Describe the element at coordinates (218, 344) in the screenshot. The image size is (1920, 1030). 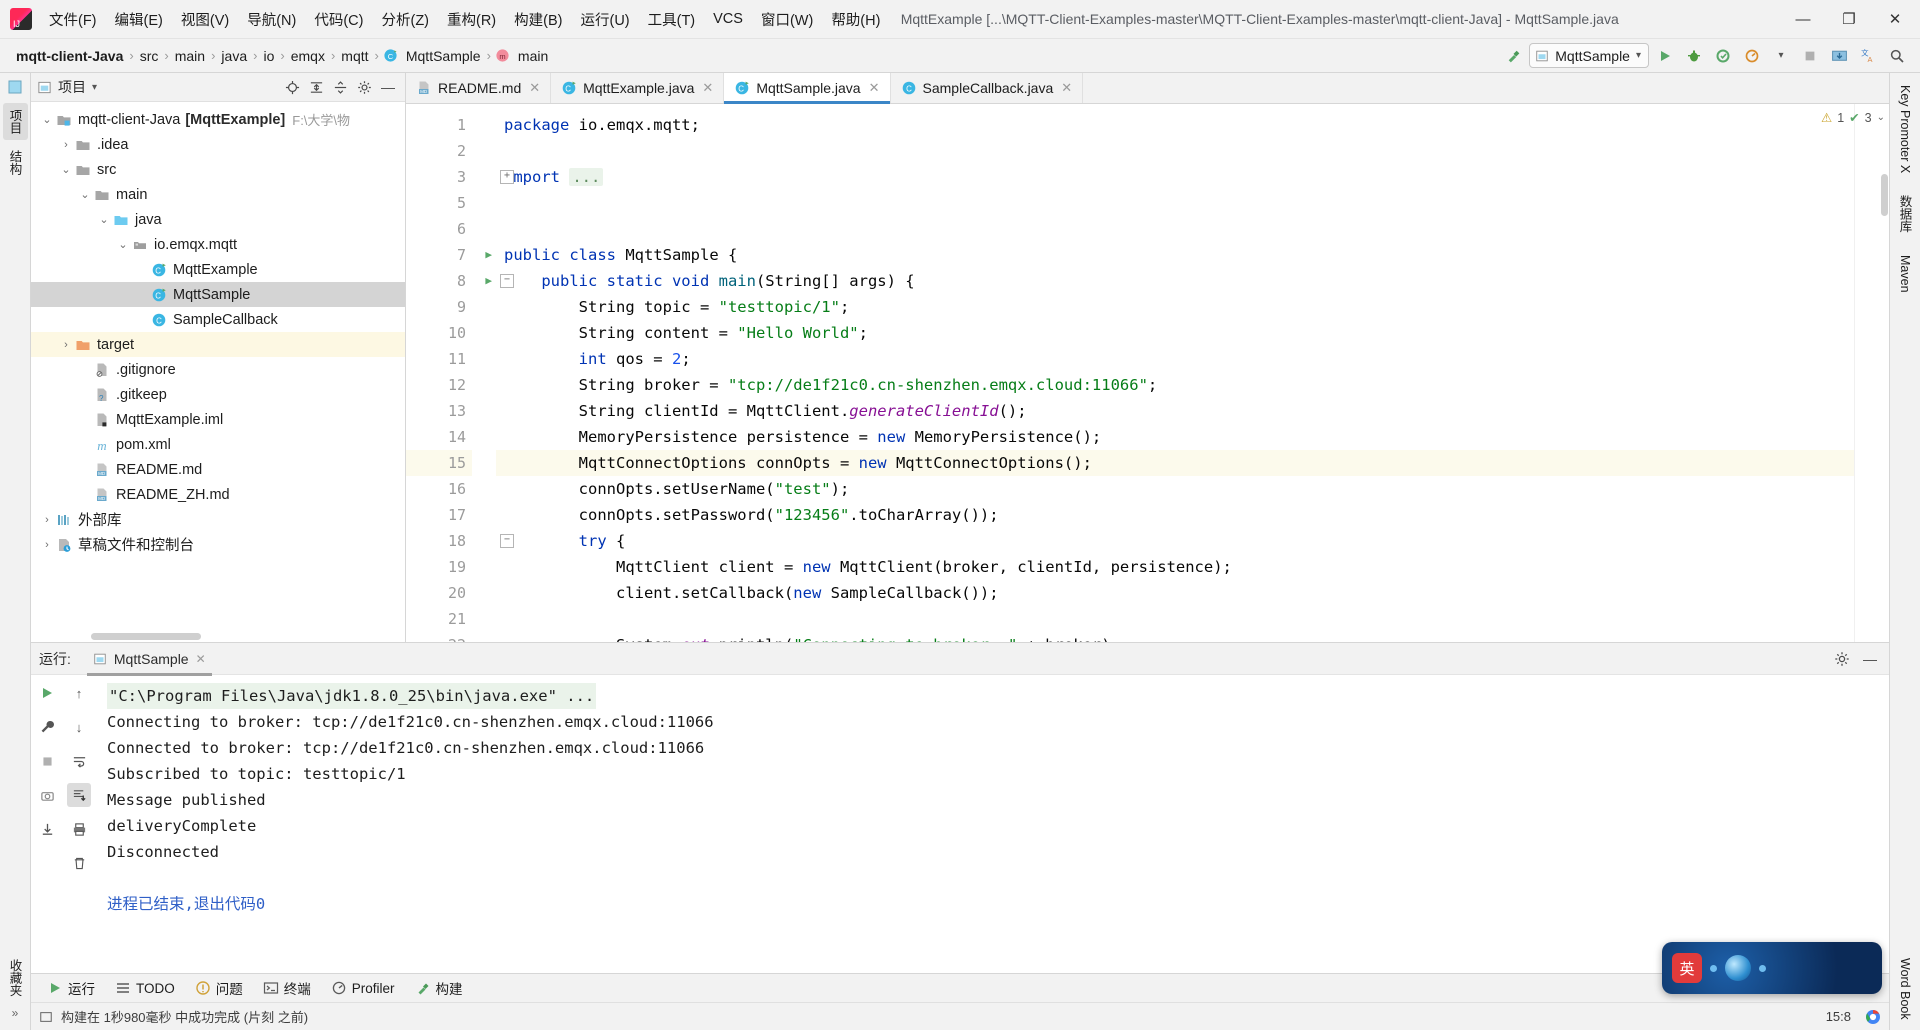
I see `tree-row: › target` at that location.